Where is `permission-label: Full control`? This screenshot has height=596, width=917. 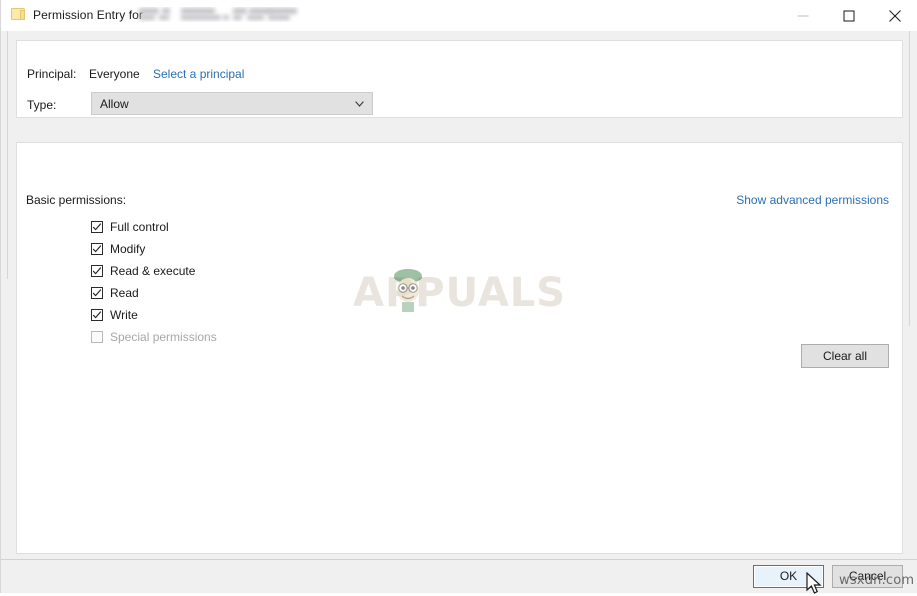 permission-label: Full control is located at coordinates (139, 227).